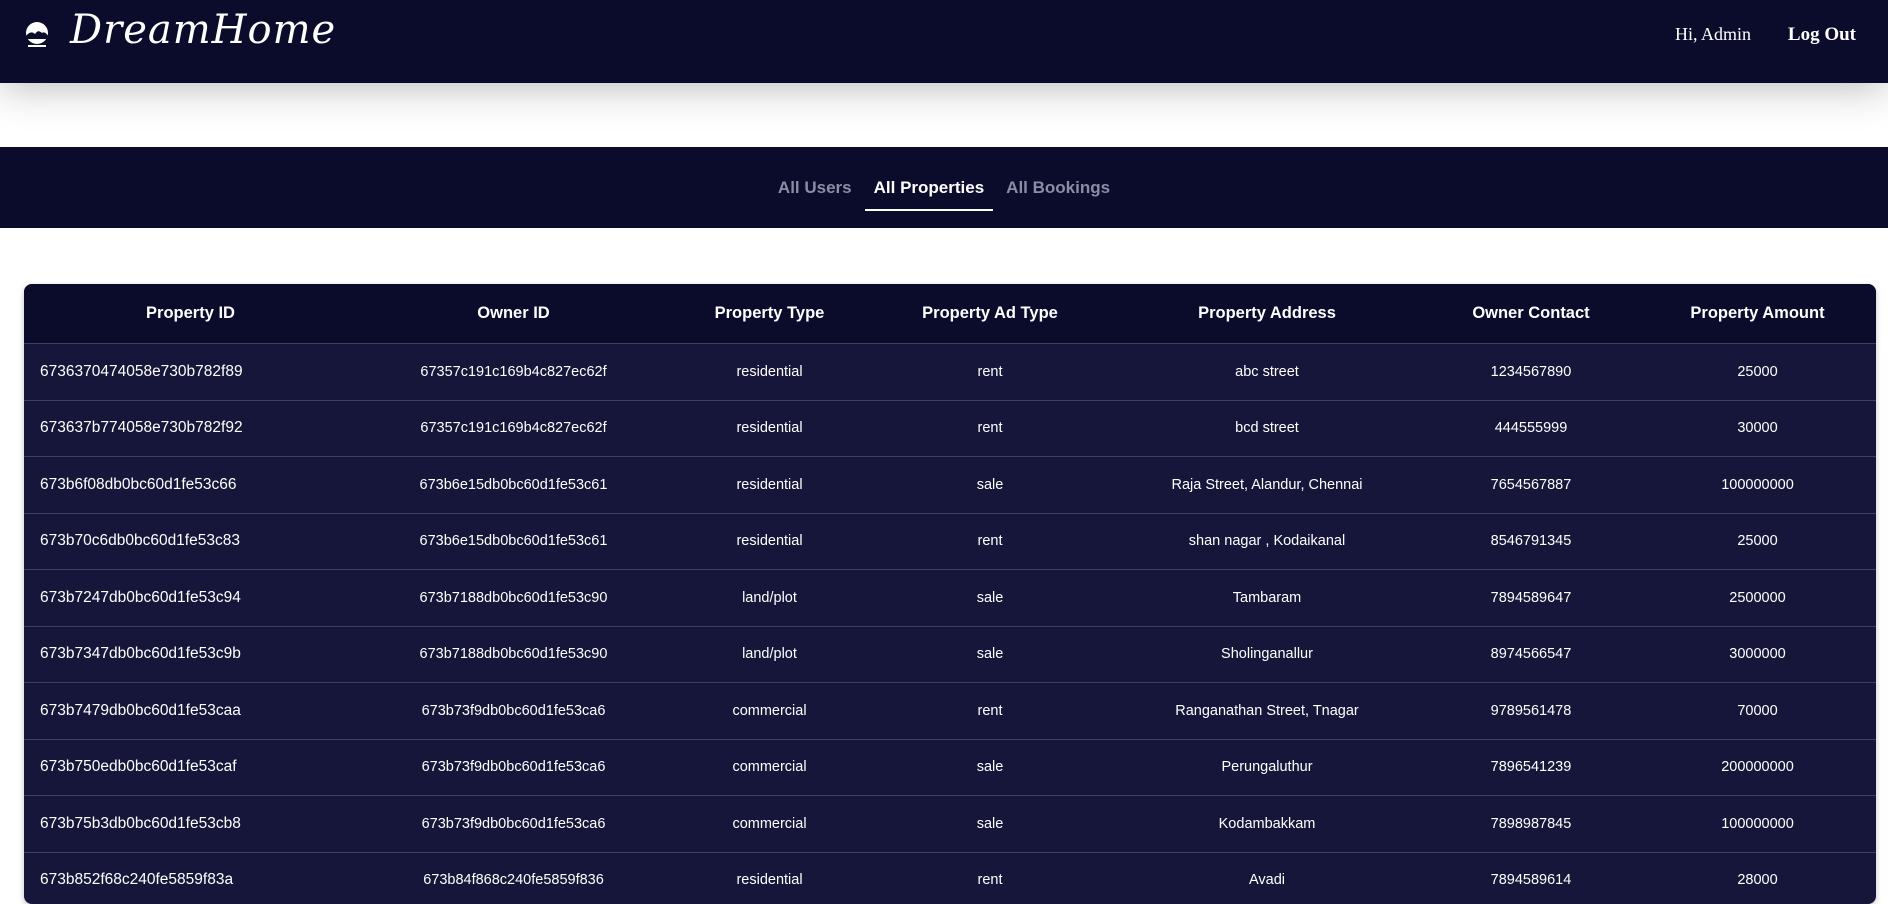 The image size is (1888, 904). Describe the element at coordinates (190, 824) in the screenshot. I see `property-id-cell: 673b75b3db0bc60d1fe53cb8` at that location.